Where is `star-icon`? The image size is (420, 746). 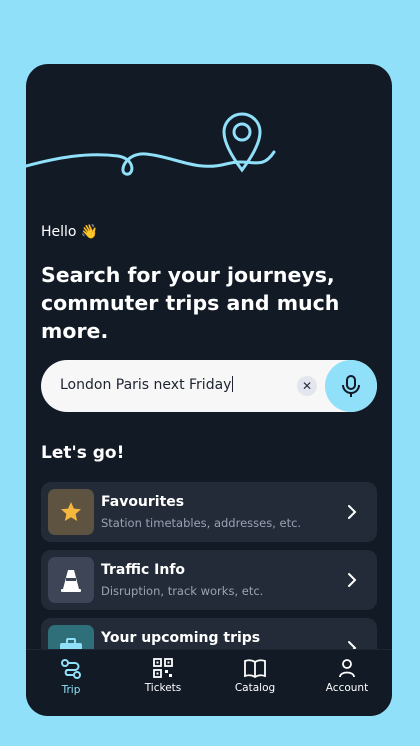 star-icon is located at coordinates (71, 512).